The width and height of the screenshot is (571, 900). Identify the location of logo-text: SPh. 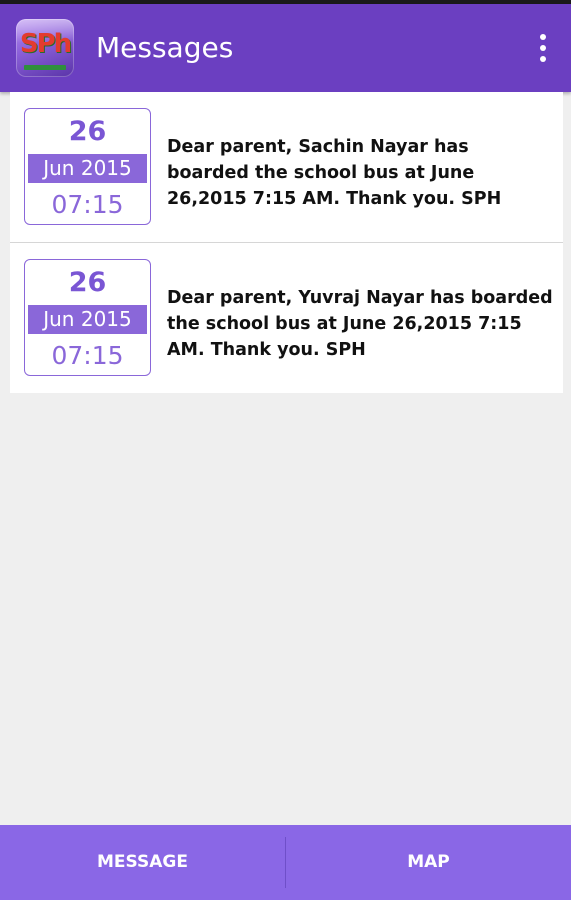
(45, 44).